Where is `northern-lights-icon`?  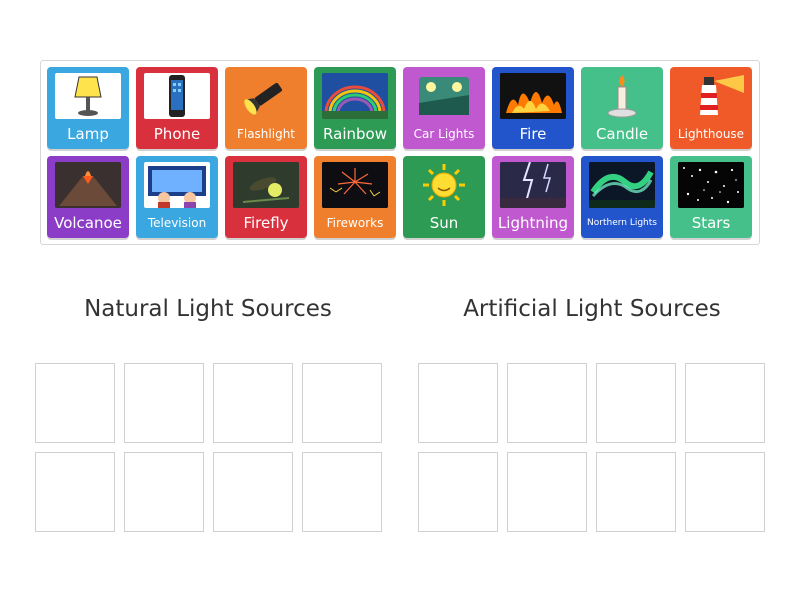 northern-lights-icon is located at coordinates (622, 185).